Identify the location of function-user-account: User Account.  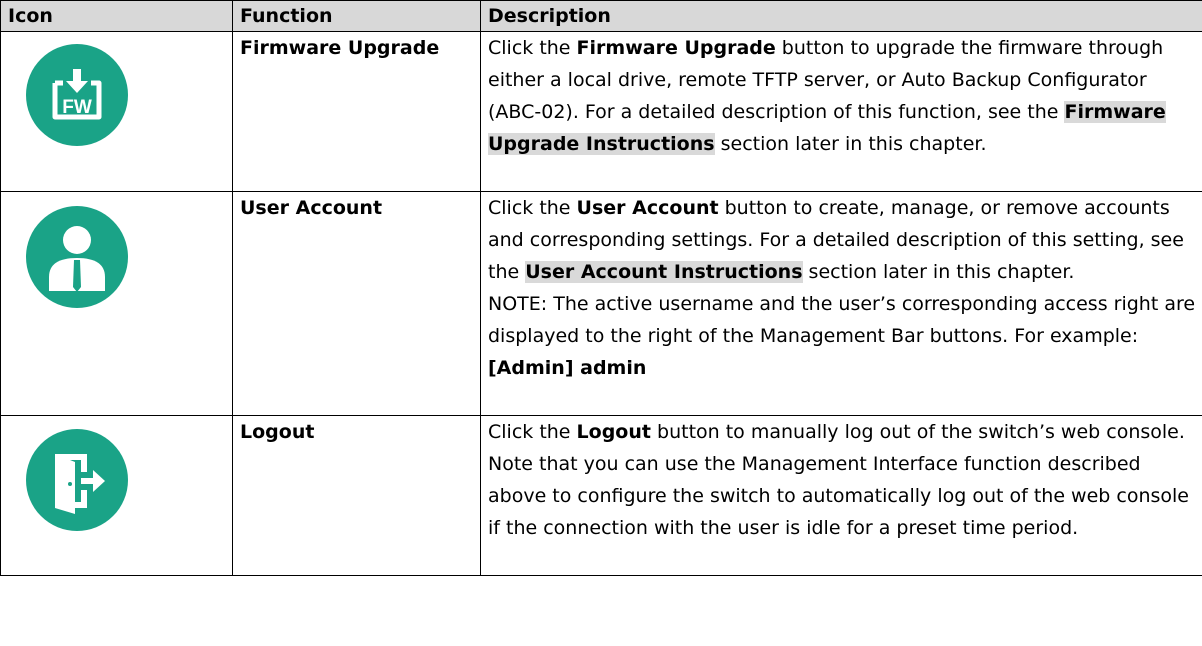
(356, 303).